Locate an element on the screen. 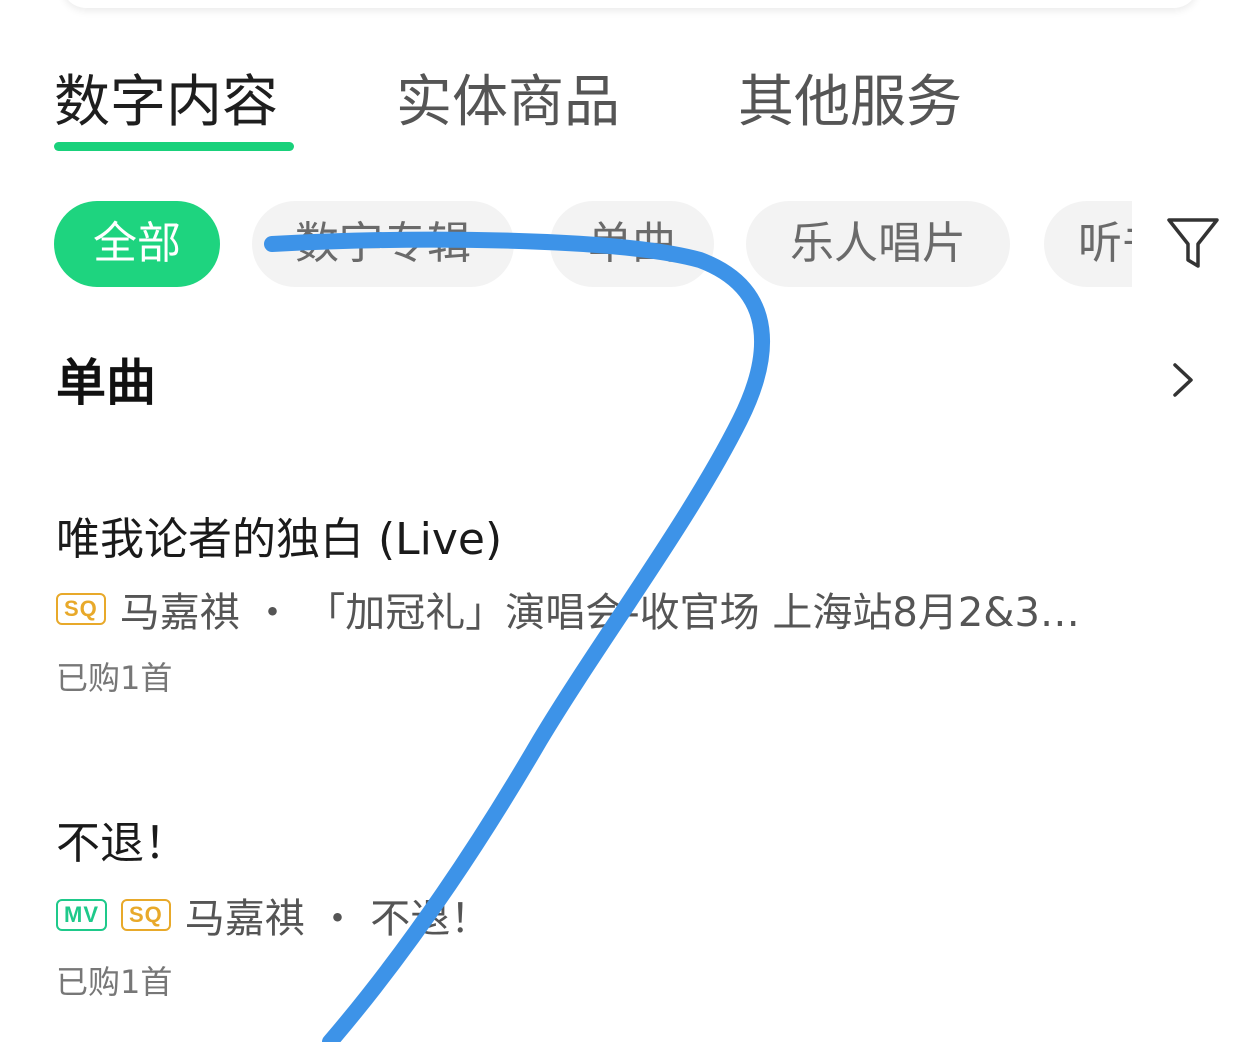 The width and height of the screenshot is (1260, 1042). tab-other-services: 其他服务 is located at coordinates (850, 103).